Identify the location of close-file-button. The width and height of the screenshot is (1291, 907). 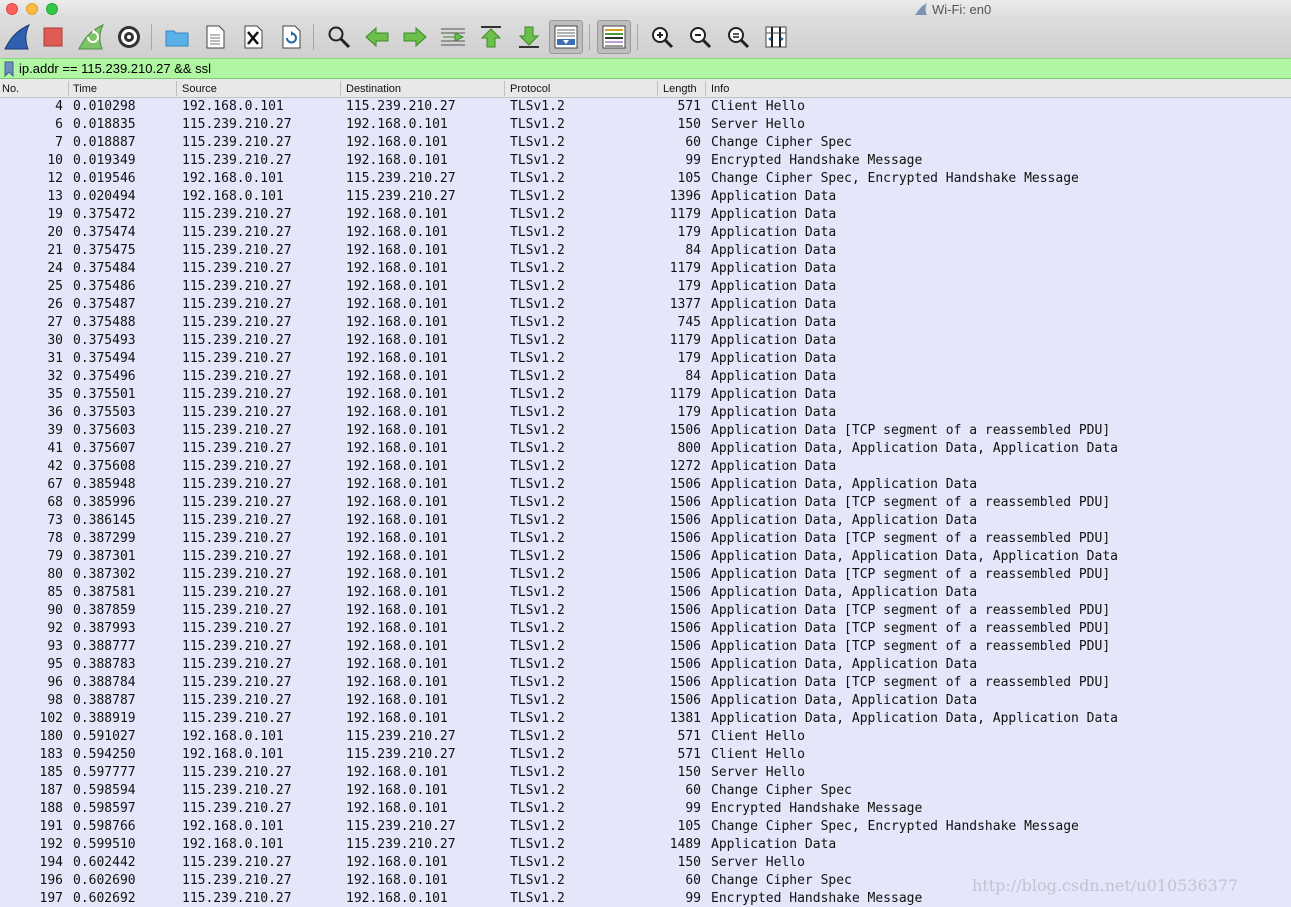
(253, 37).